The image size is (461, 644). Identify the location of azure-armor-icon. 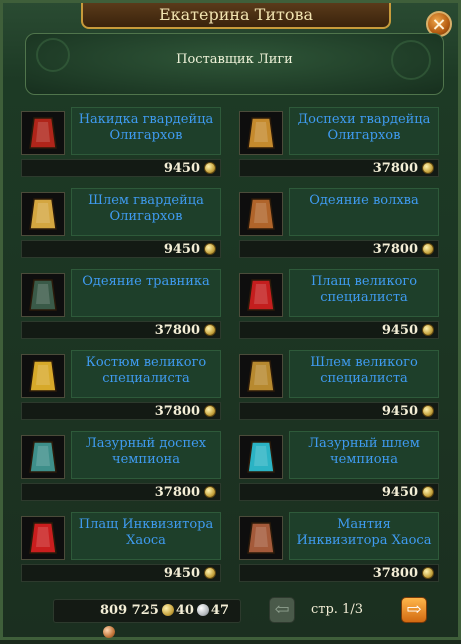
(43, 457).